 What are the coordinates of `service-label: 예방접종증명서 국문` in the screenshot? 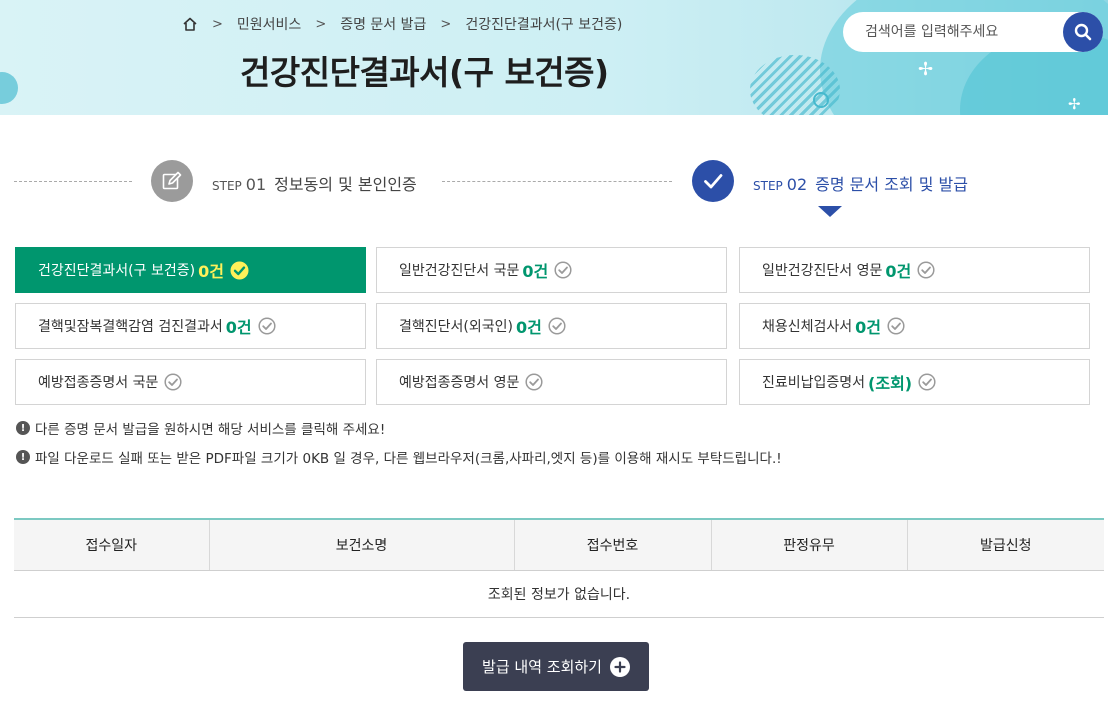 It's located at (98, 383).